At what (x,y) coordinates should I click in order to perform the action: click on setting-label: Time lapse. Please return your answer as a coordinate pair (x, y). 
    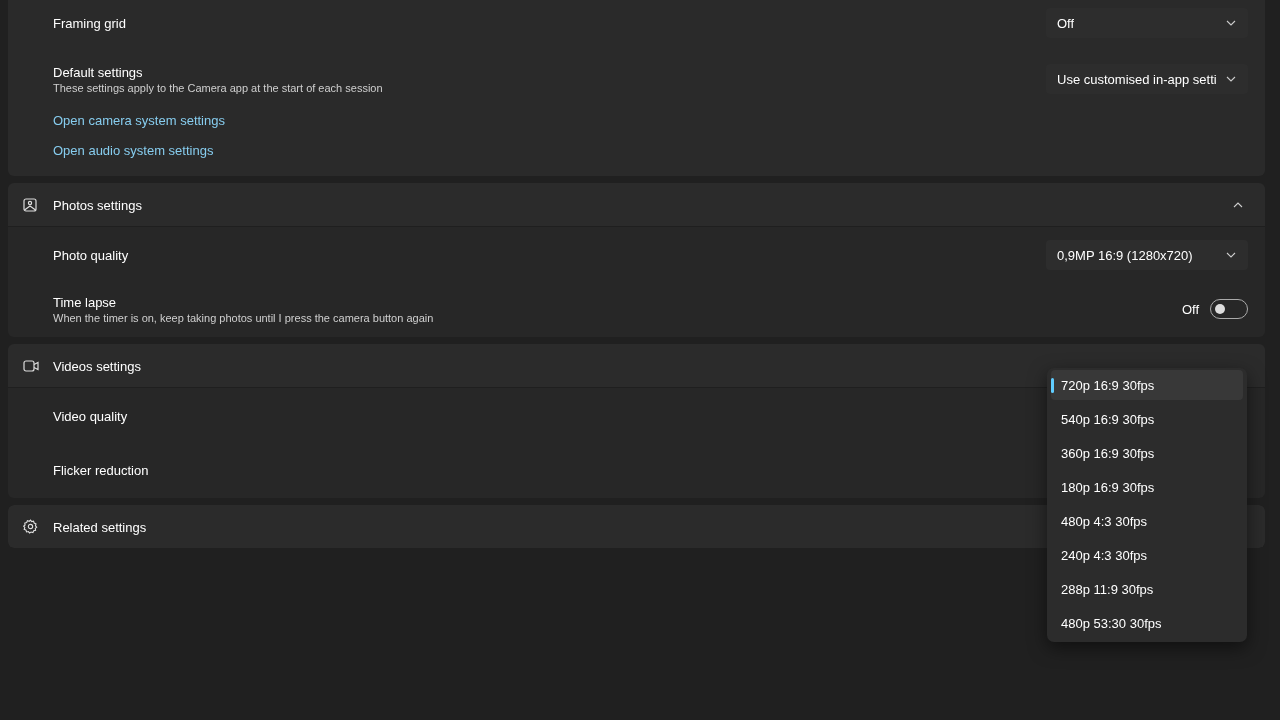
    Looking at the image, I should click on (85, 302).